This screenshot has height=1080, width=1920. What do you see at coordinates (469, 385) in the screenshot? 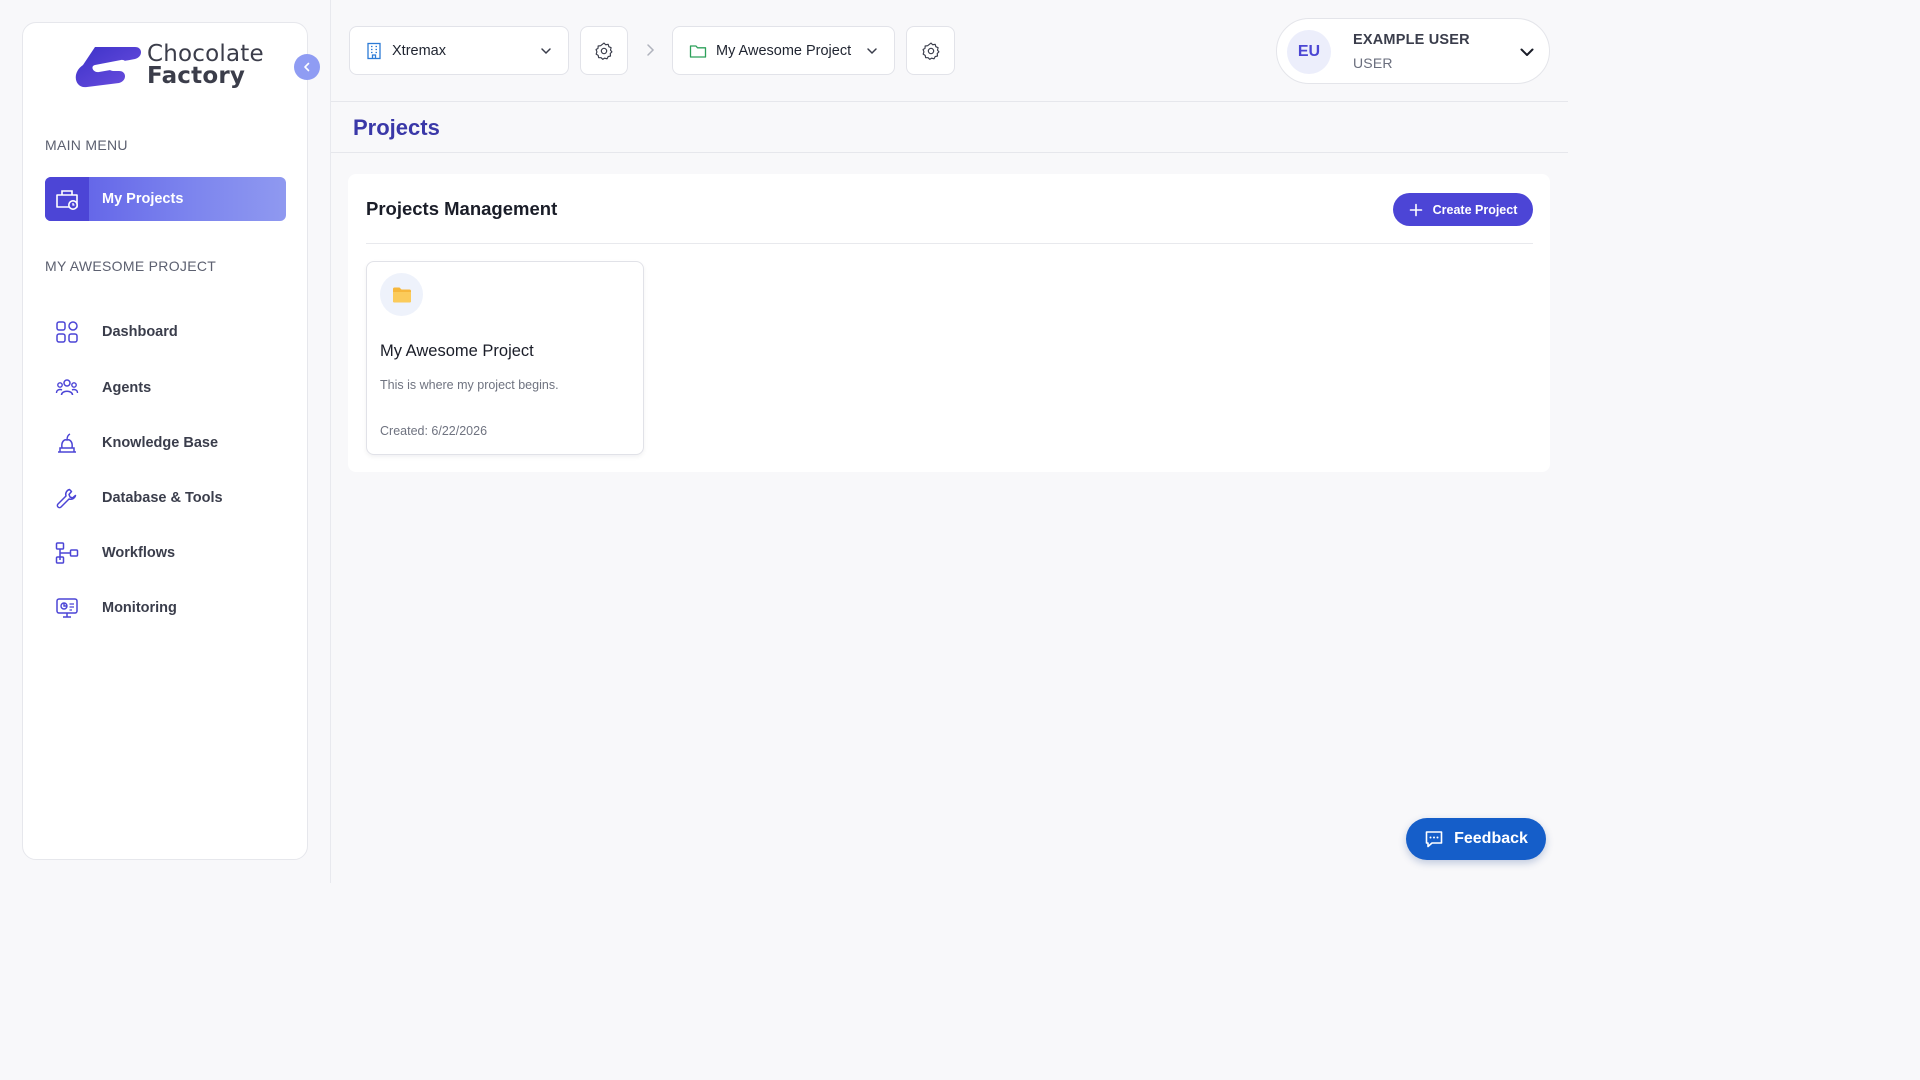
I see `project-card-description: This is where my project begins.` at bounding box center [469, 385].